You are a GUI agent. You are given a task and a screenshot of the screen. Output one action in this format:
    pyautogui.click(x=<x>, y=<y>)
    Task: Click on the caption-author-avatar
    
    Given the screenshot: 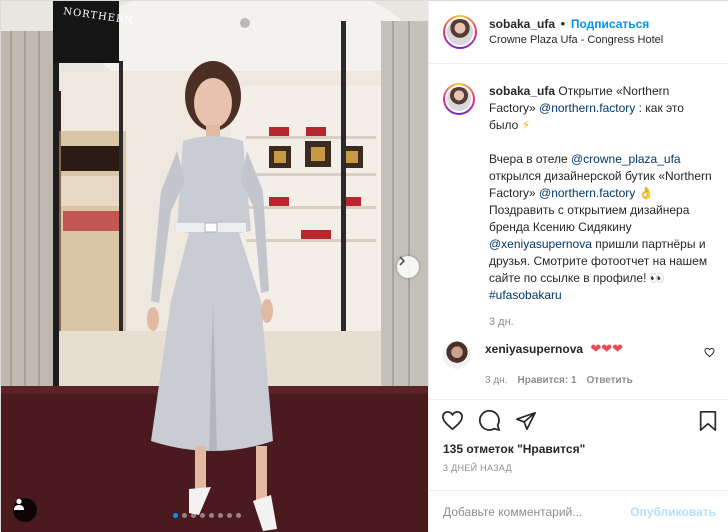 What is the action you would take?
    pyautogui.click(x=459, y=99)
    